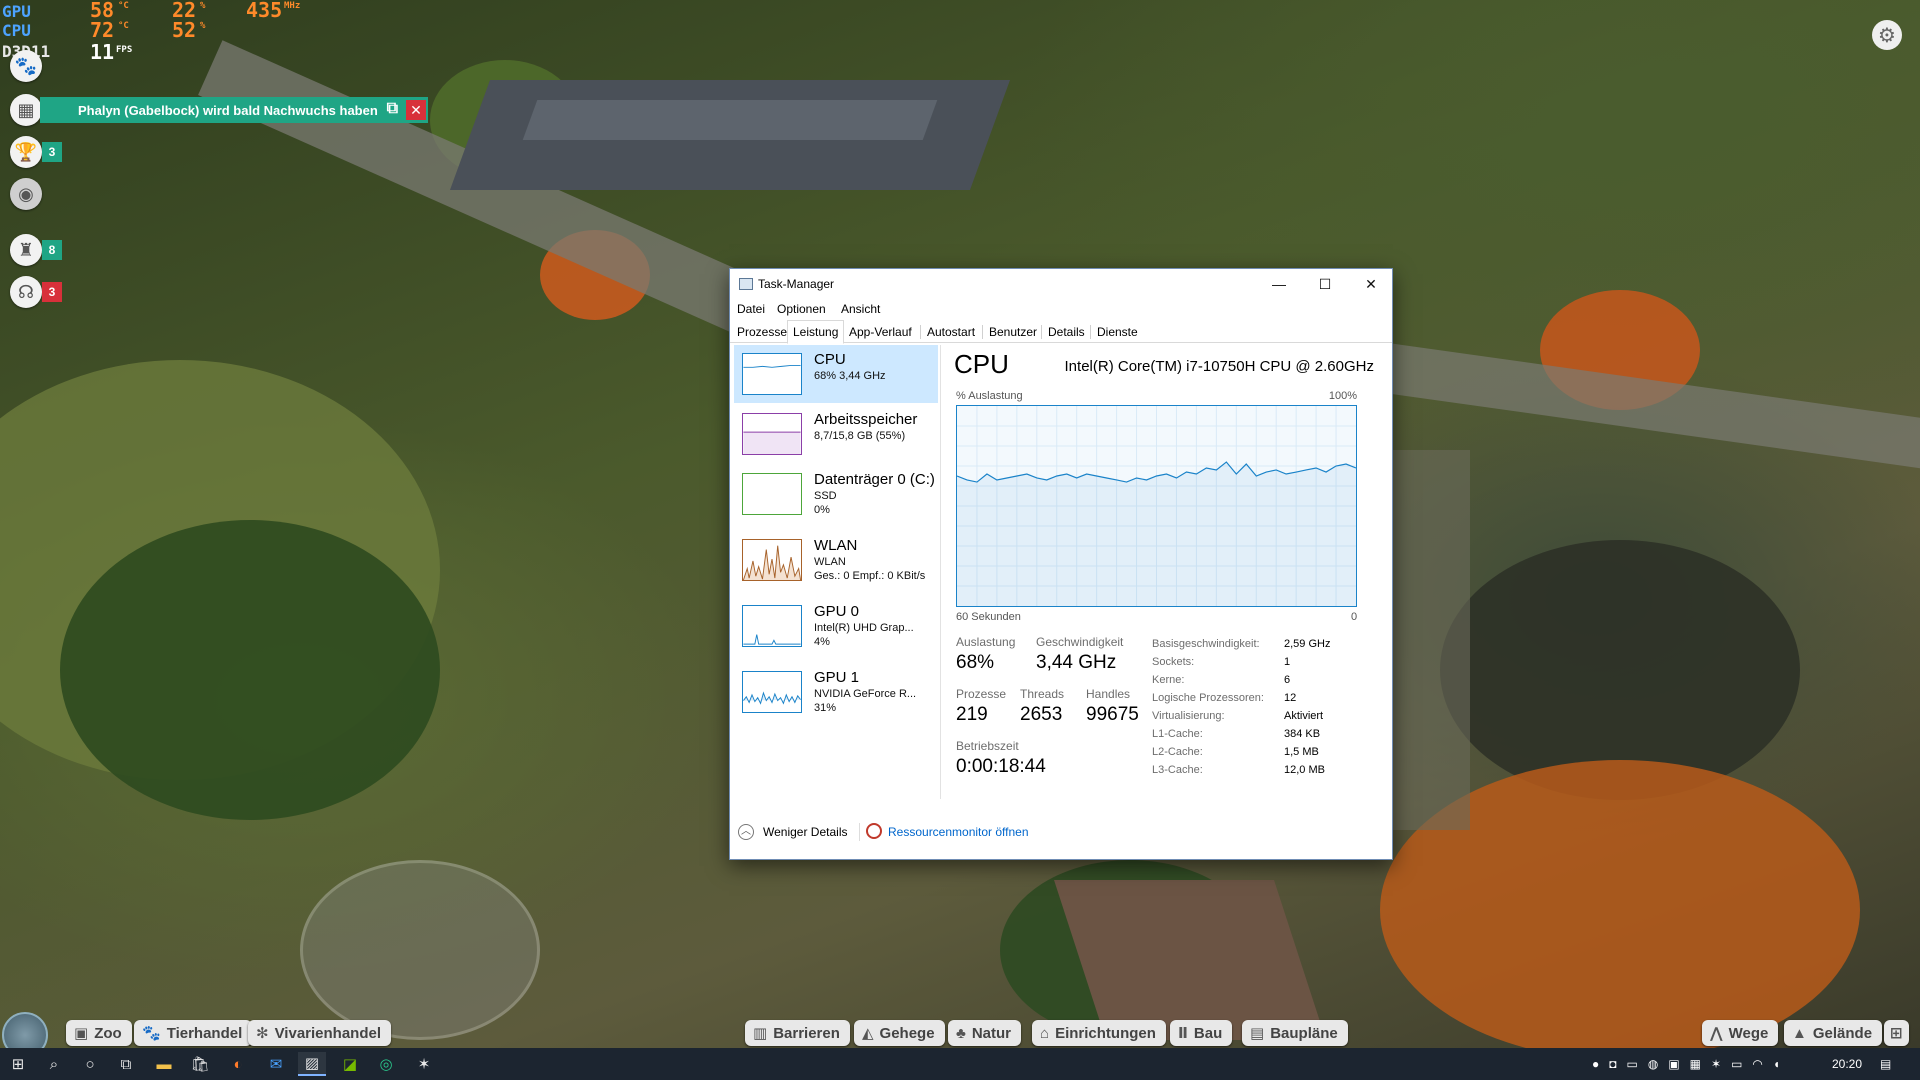 The image size is (1920, 1080). I want to click on gpu-label: GPU, so click(16, 11).